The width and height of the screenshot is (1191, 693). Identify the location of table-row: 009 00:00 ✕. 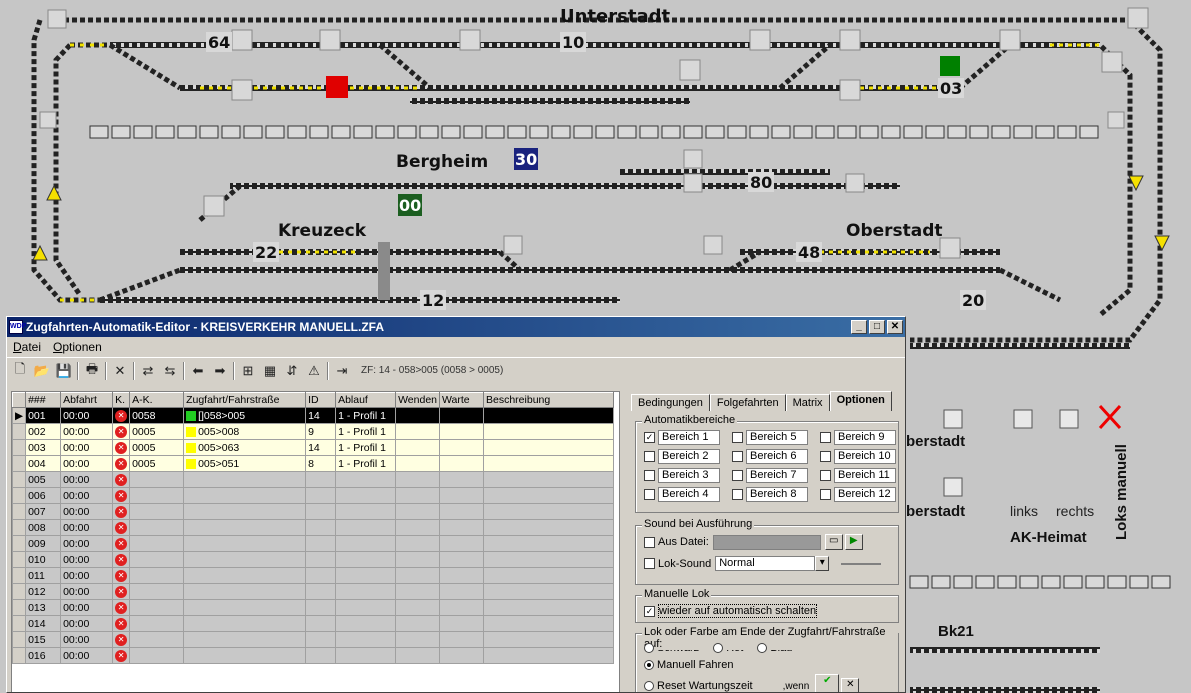
(313, 543).